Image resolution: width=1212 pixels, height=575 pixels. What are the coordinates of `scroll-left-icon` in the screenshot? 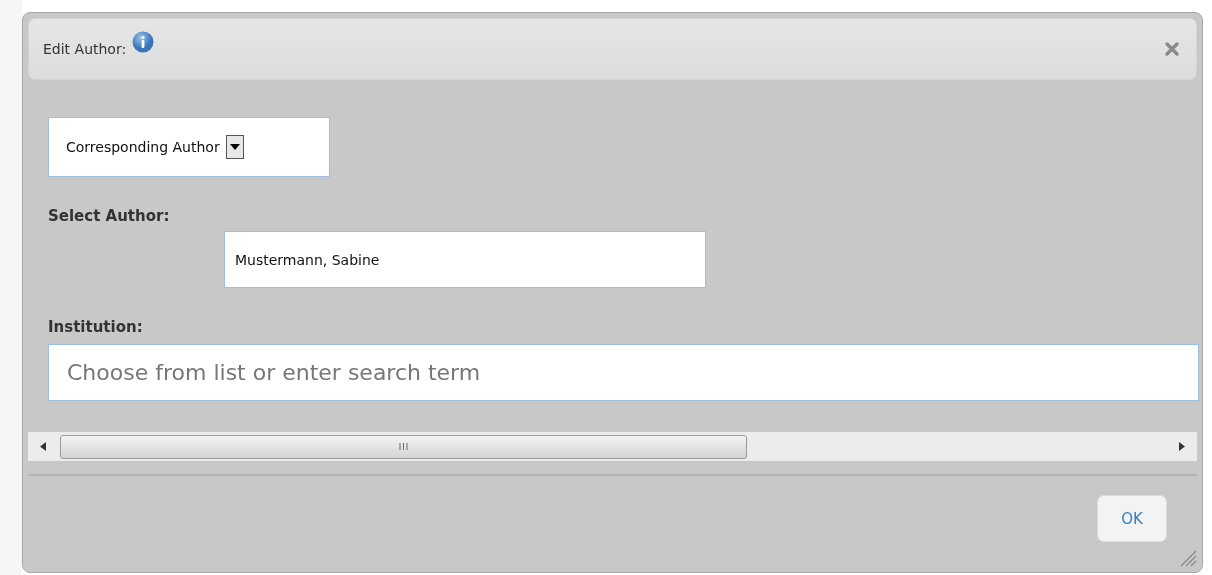 It's located at (43, 446).